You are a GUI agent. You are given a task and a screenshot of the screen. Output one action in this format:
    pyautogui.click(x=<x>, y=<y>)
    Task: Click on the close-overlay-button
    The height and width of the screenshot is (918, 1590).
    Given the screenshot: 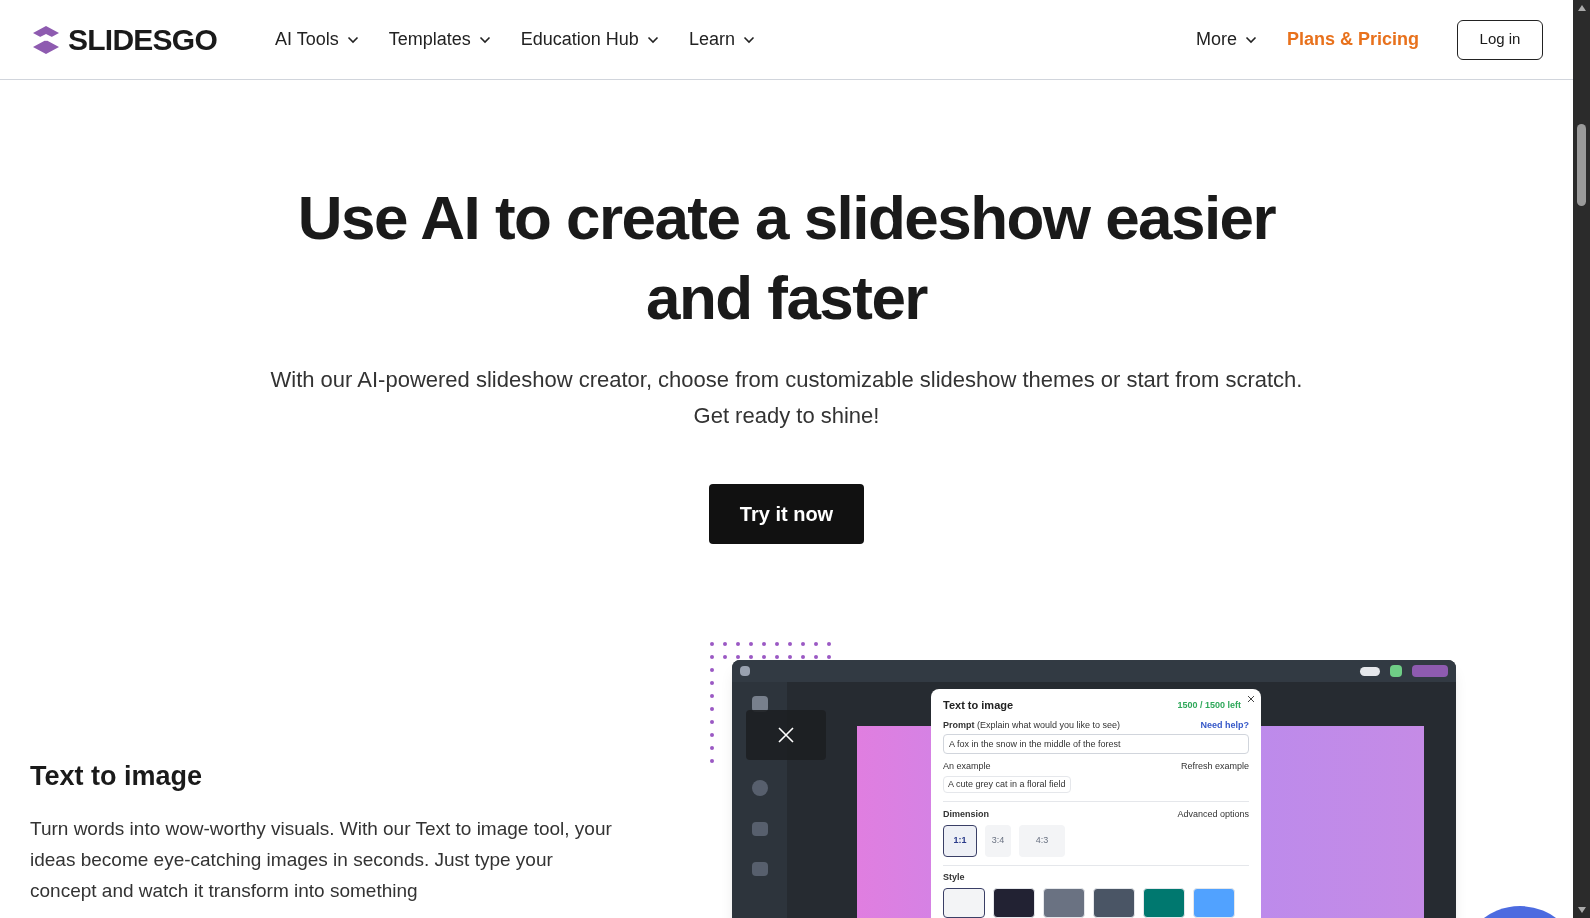 What is the action you would take?
    pyautogui.click(x=786, y=735)
    